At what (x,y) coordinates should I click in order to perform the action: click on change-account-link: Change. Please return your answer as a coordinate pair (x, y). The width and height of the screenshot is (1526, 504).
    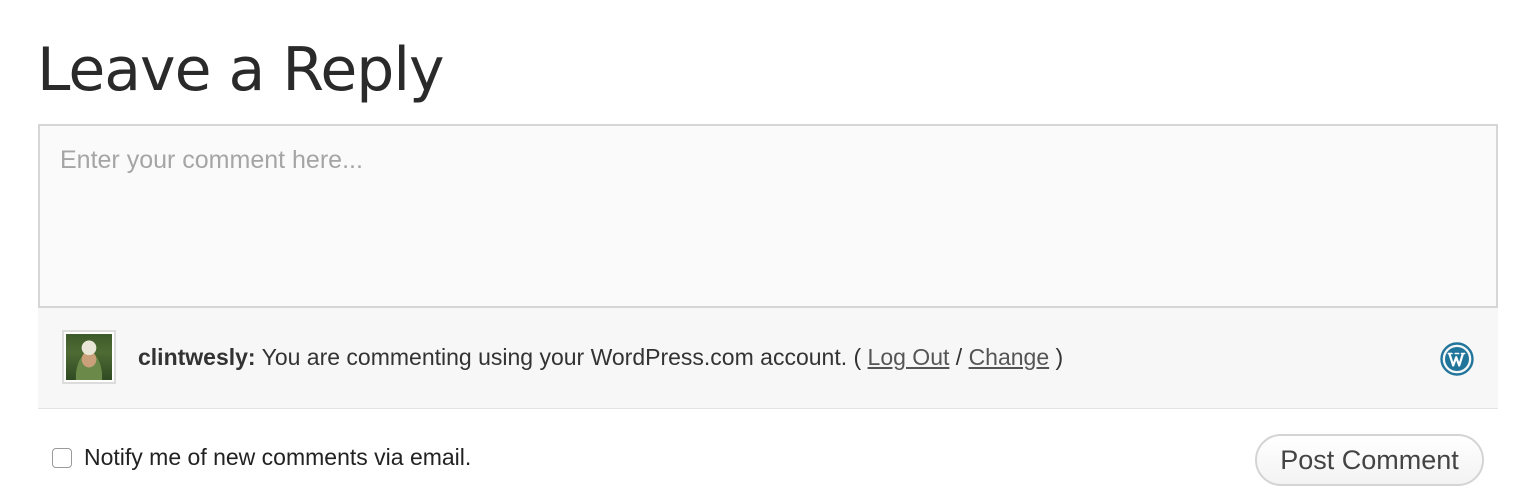
    Looking at the image, I should click on (1009, 357).